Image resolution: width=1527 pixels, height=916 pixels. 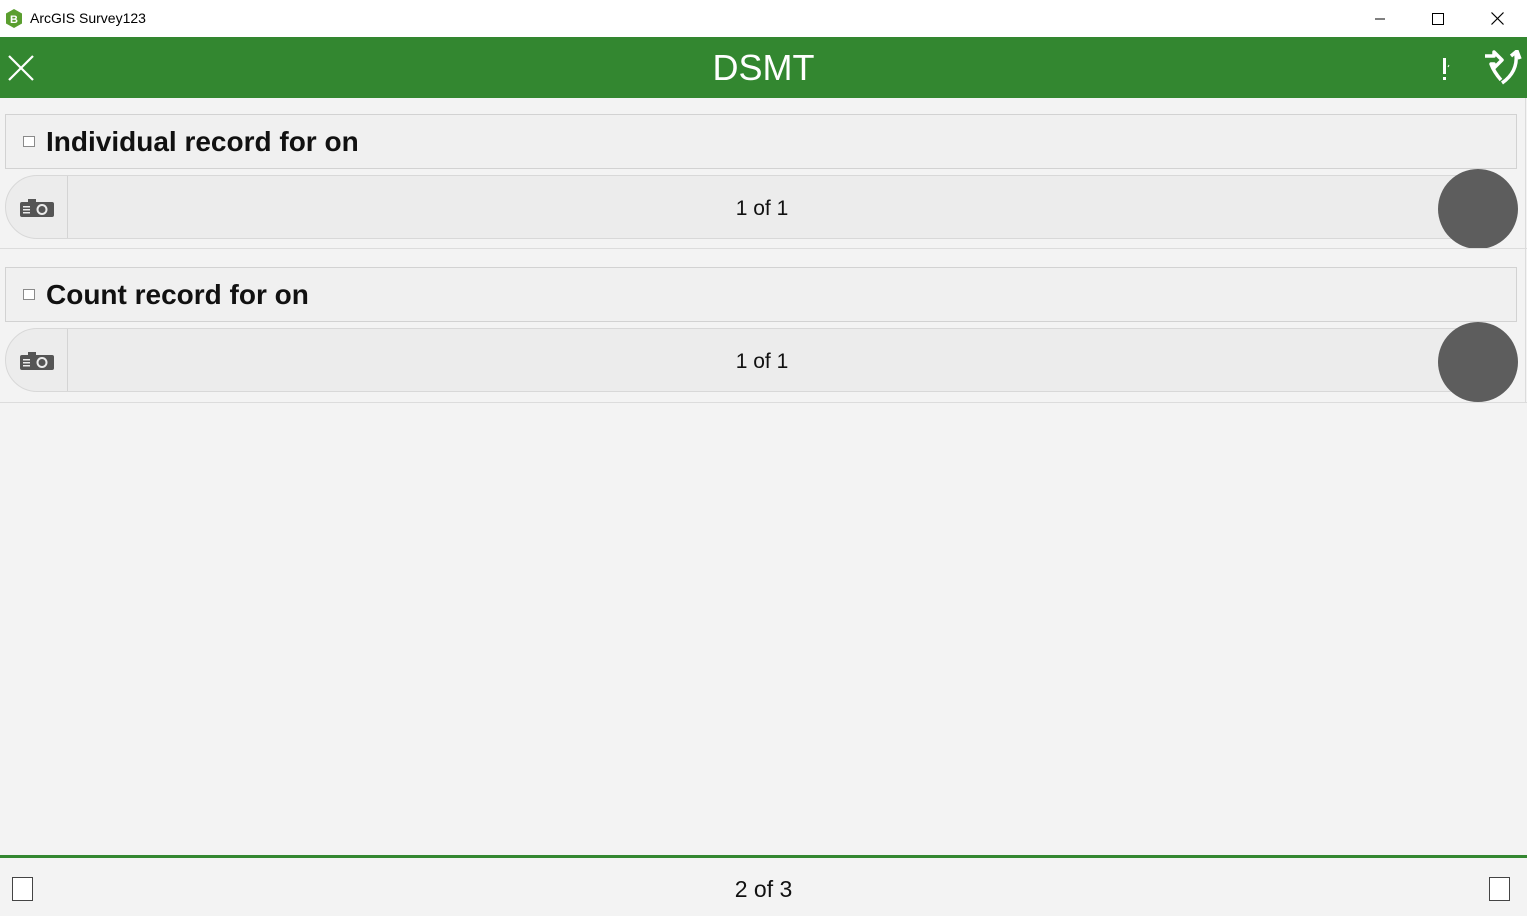 I want to click on submit-survey-button, so click(x=1501, y=69).